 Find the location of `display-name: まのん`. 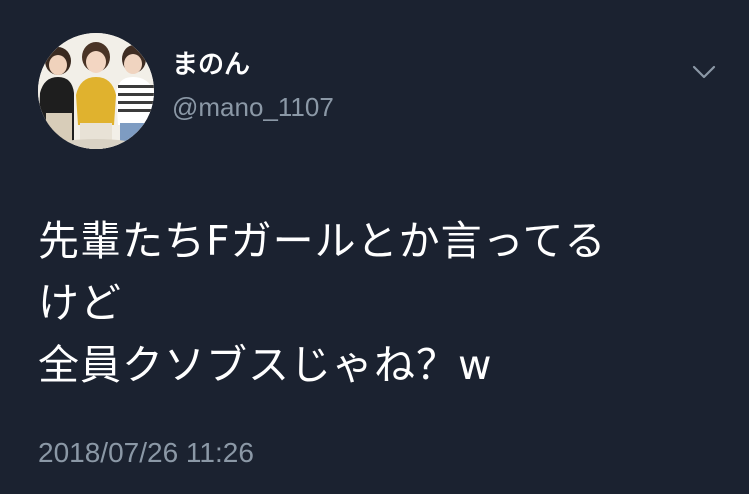

display-name: まのん is located at coordinates (211, 65).